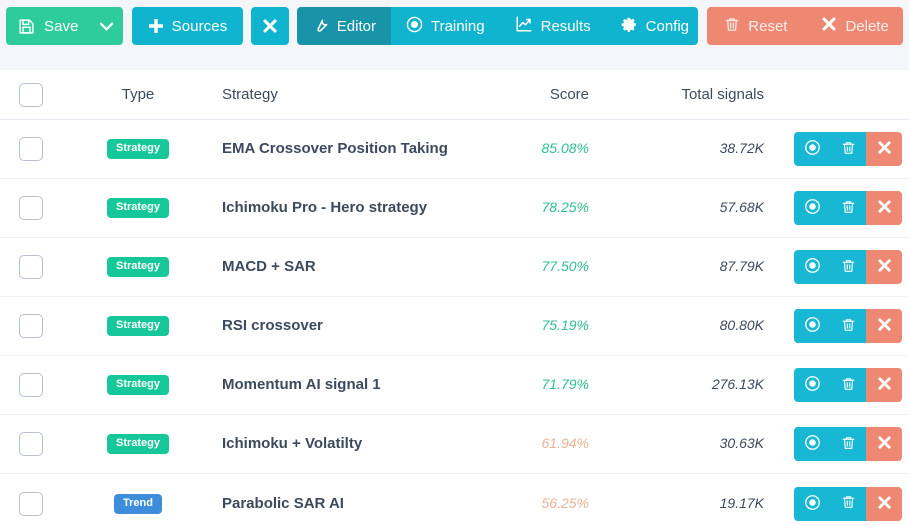 The height and width of the screenshot is (525, 909). Describe the element at coordinates (534, 444) in the screenshot. I see `row-score-cell: 61.94%` at that location.